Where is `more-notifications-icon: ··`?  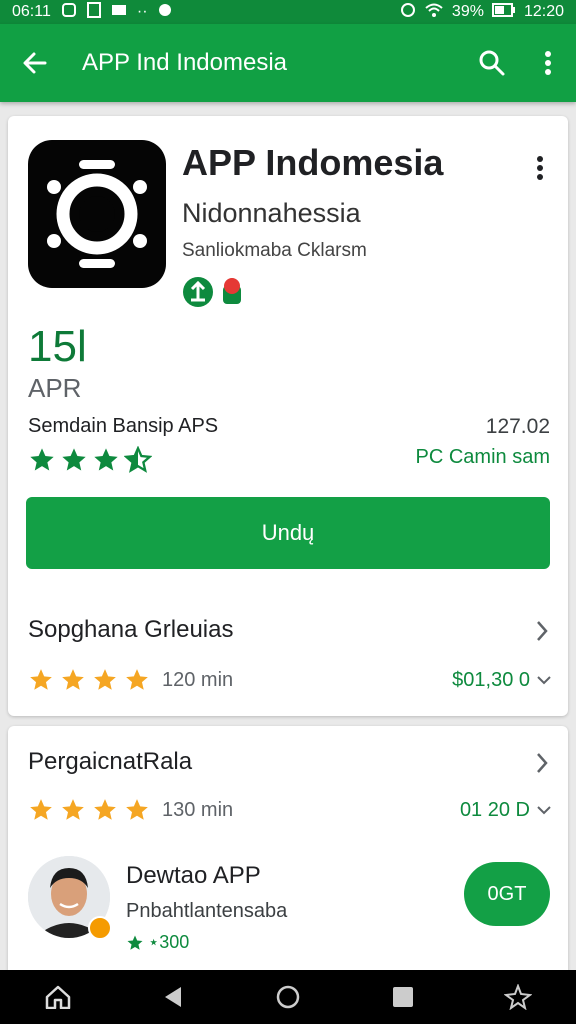 more-notifications-icon: ·· is located at coordinates (142, 11).